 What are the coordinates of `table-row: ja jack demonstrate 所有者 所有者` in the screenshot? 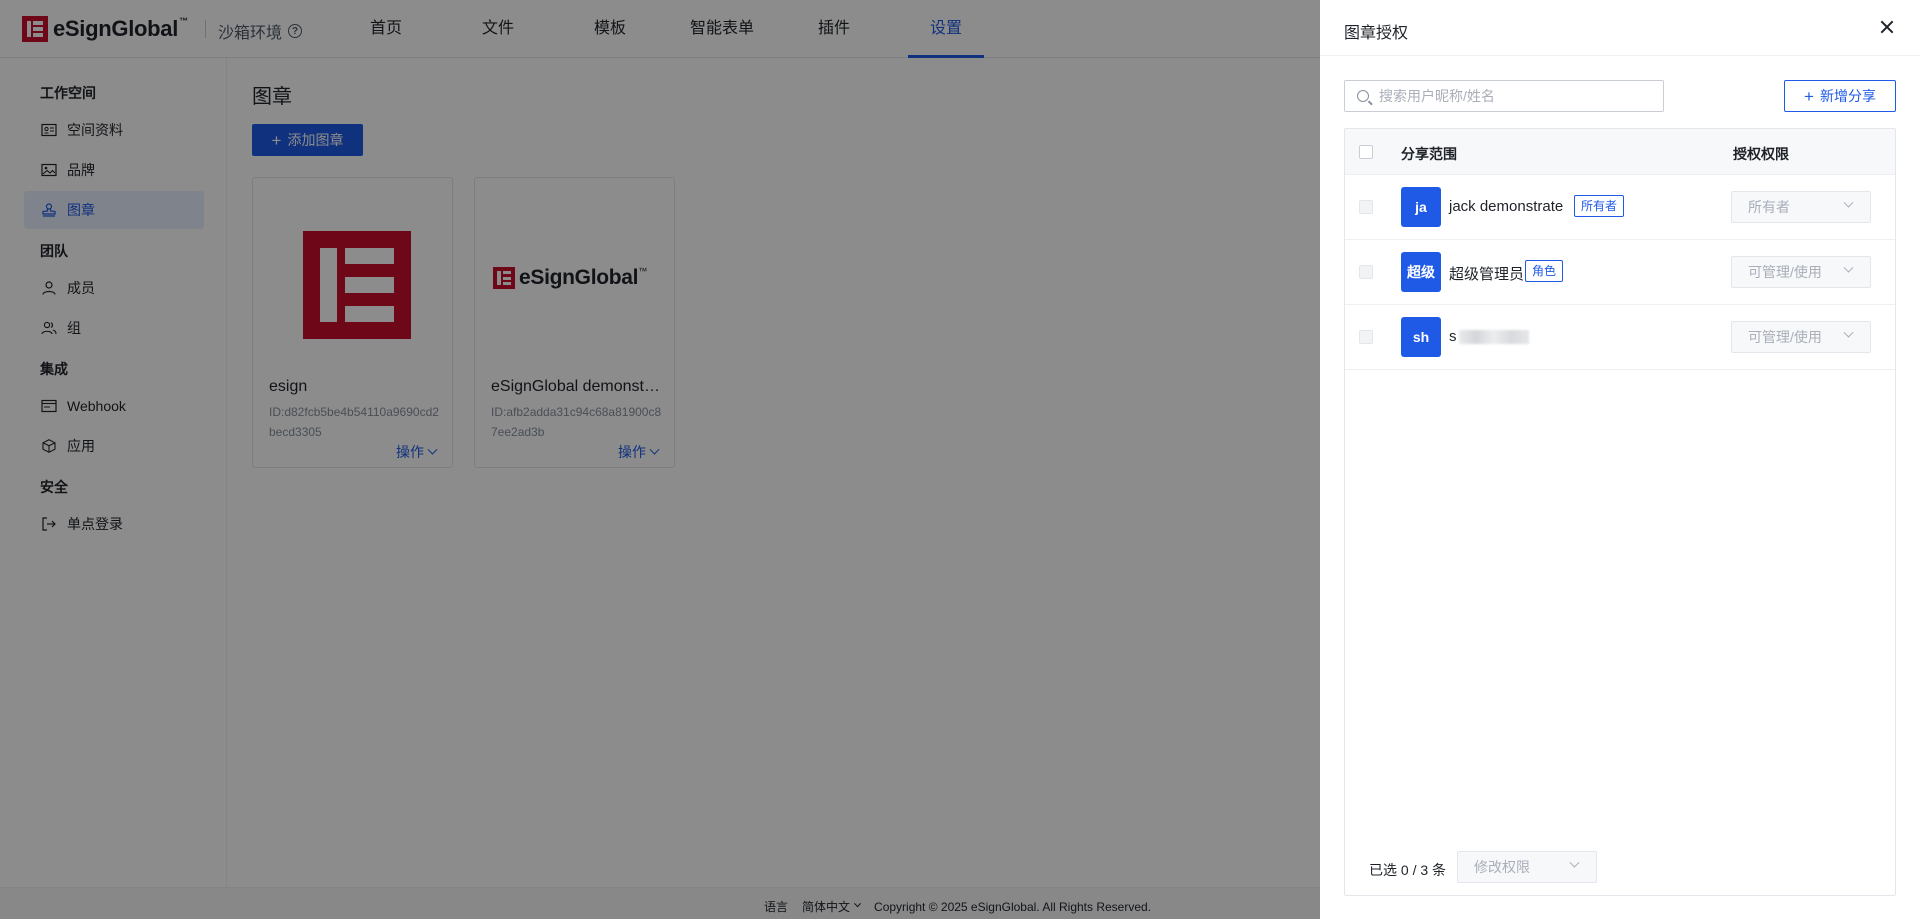 It's located at (1620, 207).